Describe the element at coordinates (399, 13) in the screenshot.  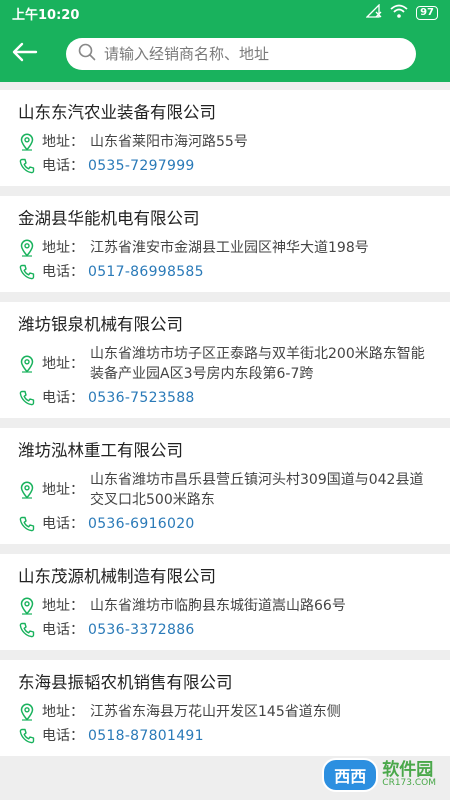
I see `wifi-icon` at that location.